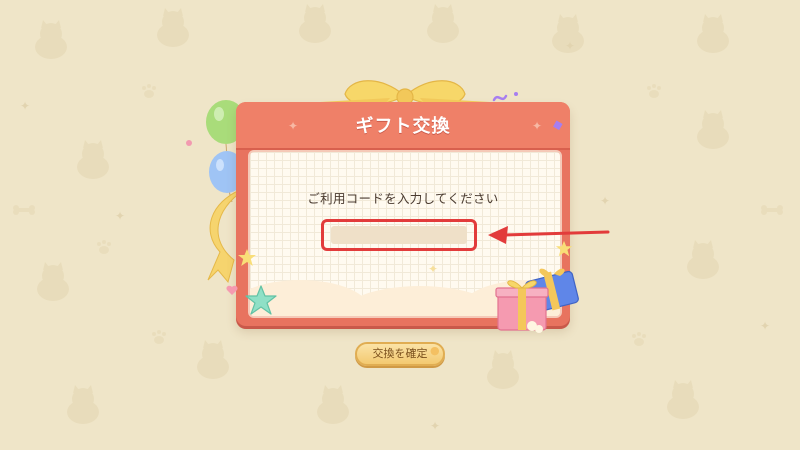 This screenshot has width=800, height=450. Describe the element at coordinates (435, 350) in the screenshot. I see `paw-icon: ●` at that location.